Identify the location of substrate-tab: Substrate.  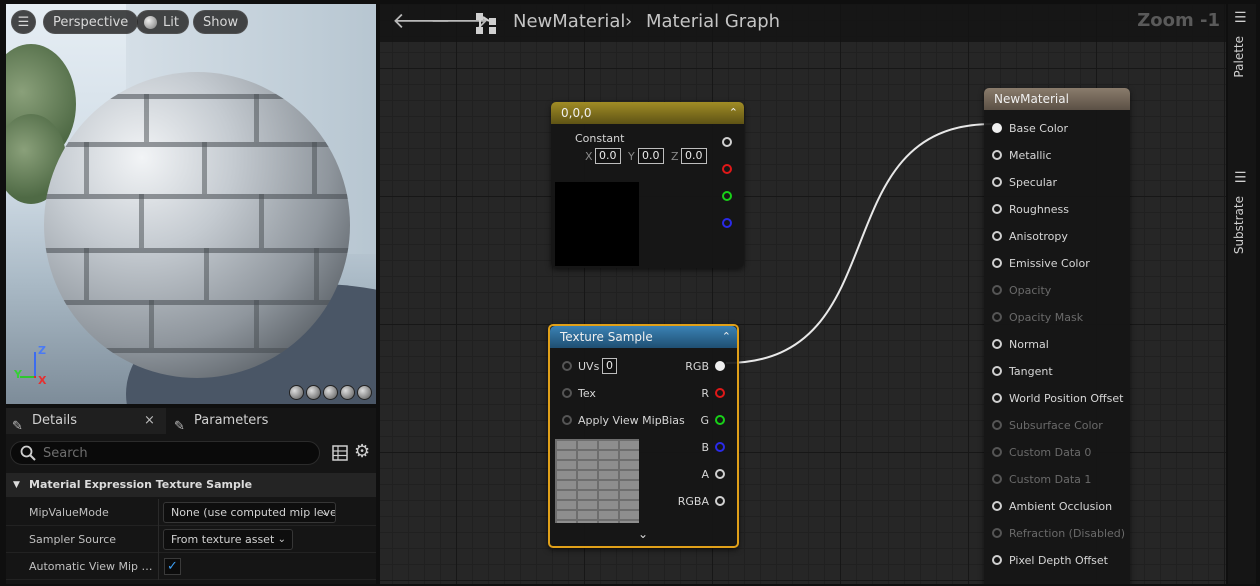
(1239, 225).